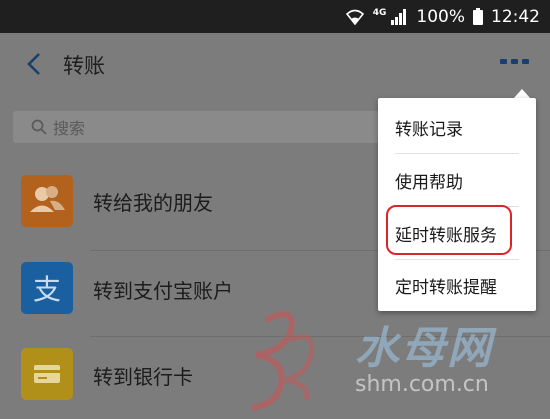 Image resolution: width=550 pixels, height=419 pixels. Describe the element at coordinates (275, 16) in the screenshot. I see `status-bar: 4G 100% 12:42` at that location.